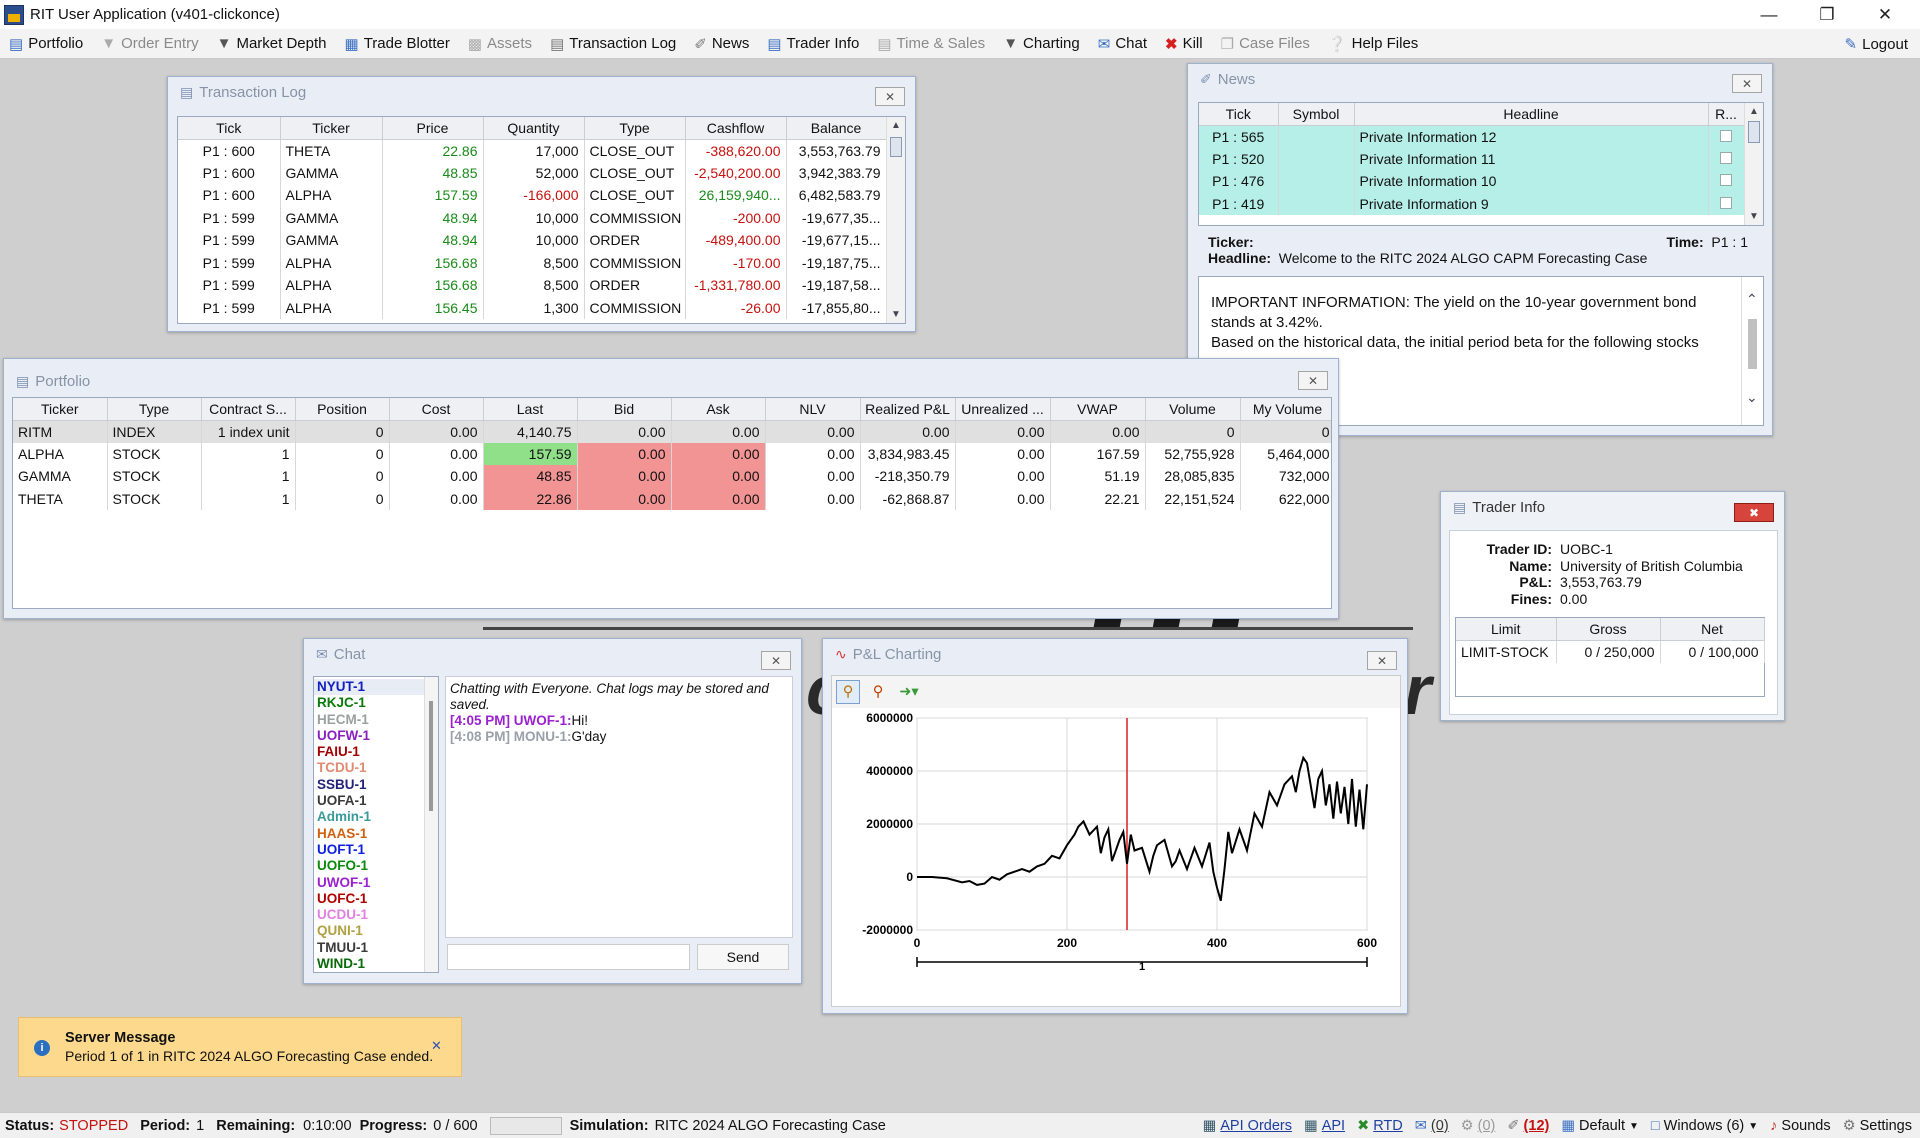 The height and width of the screenshot is (1138, 1920). What do you see at coordinates (909, 692) in the screenshot?
I see `export-icon: ➜▾` at bounding box center [909, 692].